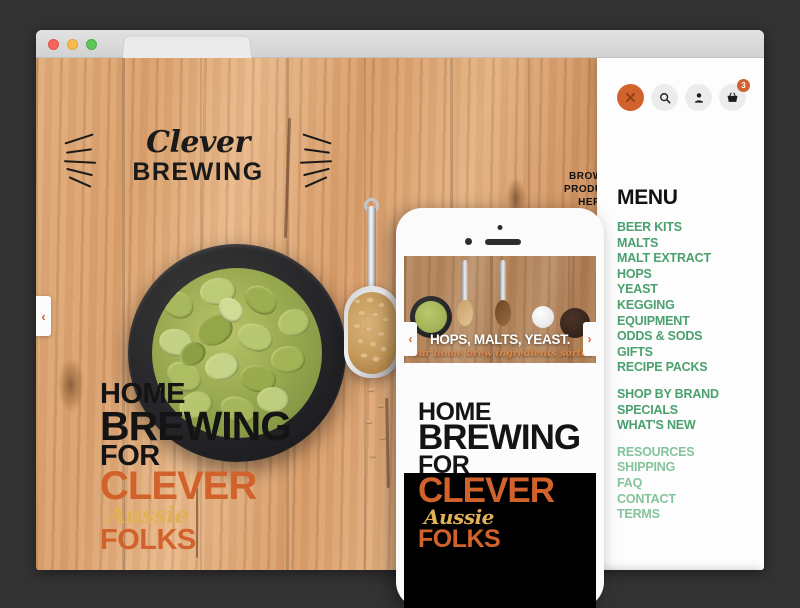 The image size is (800, 608). Describe the element at coordinates (689, 368) in the screenshot. I see `menu-item-recipe-packs: RECIPE PACKS` at that location.